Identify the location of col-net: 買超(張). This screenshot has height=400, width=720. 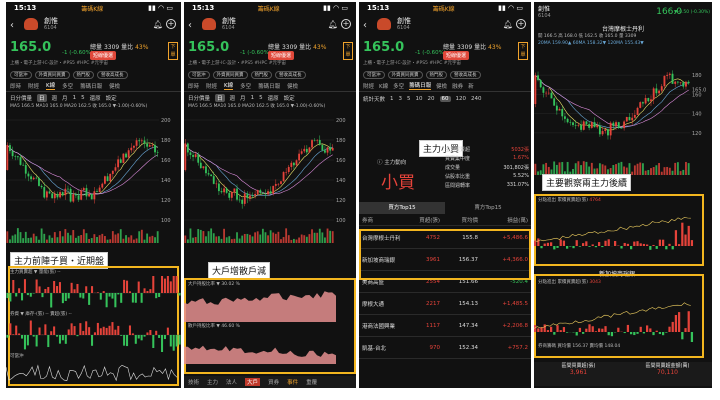
(425, 220).